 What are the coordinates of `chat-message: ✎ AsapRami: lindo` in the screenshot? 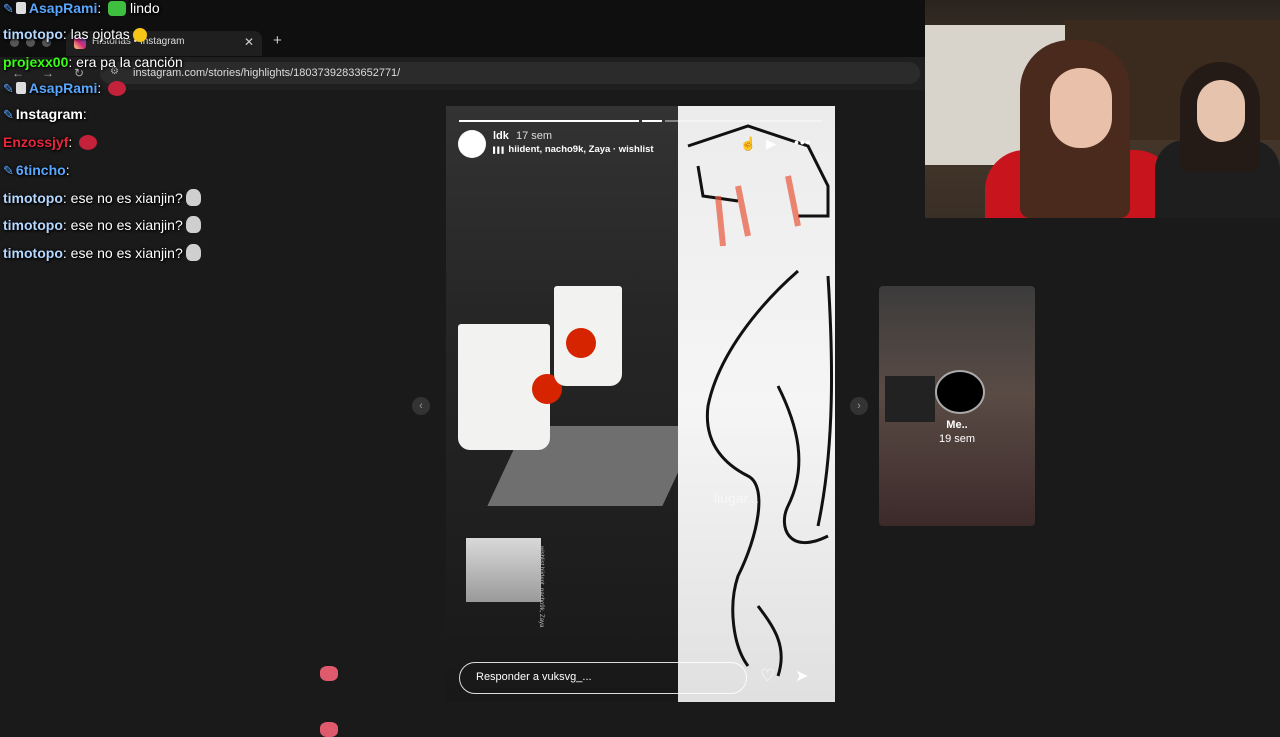 It's located at (81, 8).